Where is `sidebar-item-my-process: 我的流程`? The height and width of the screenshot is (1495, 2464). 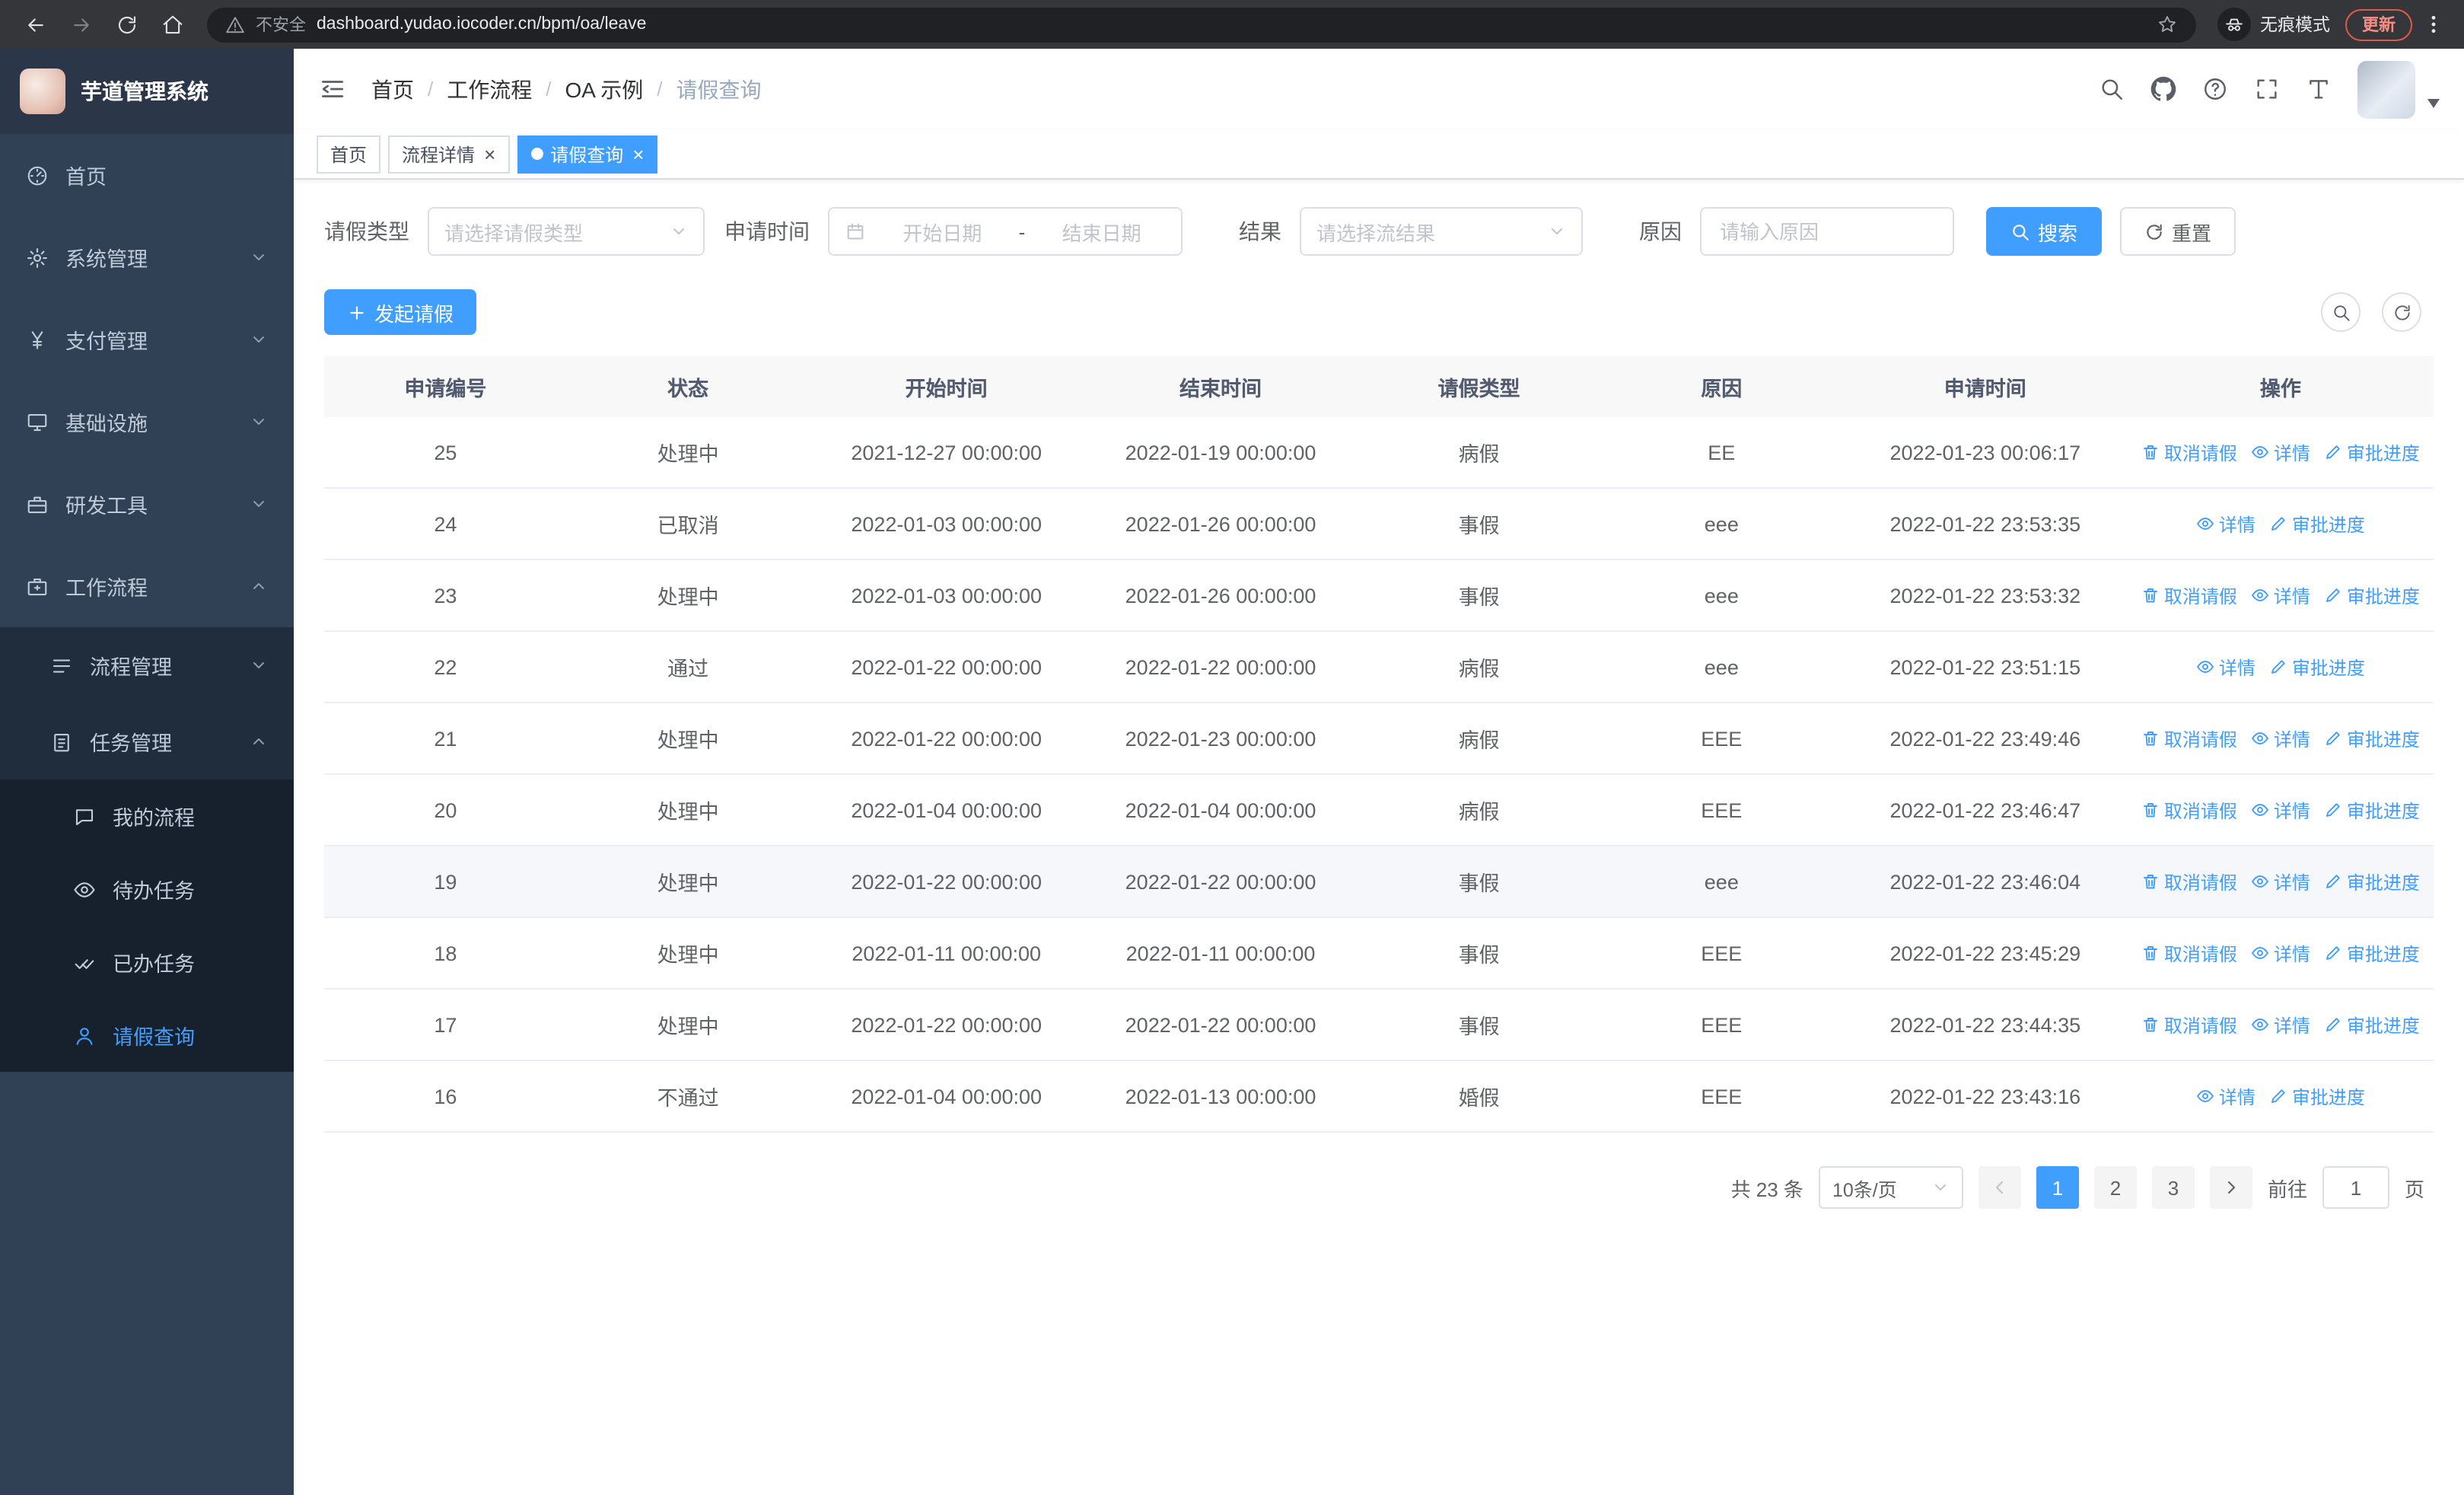
sidebar-item-my-process: 我的流程 is located at coordinates (147, 816).